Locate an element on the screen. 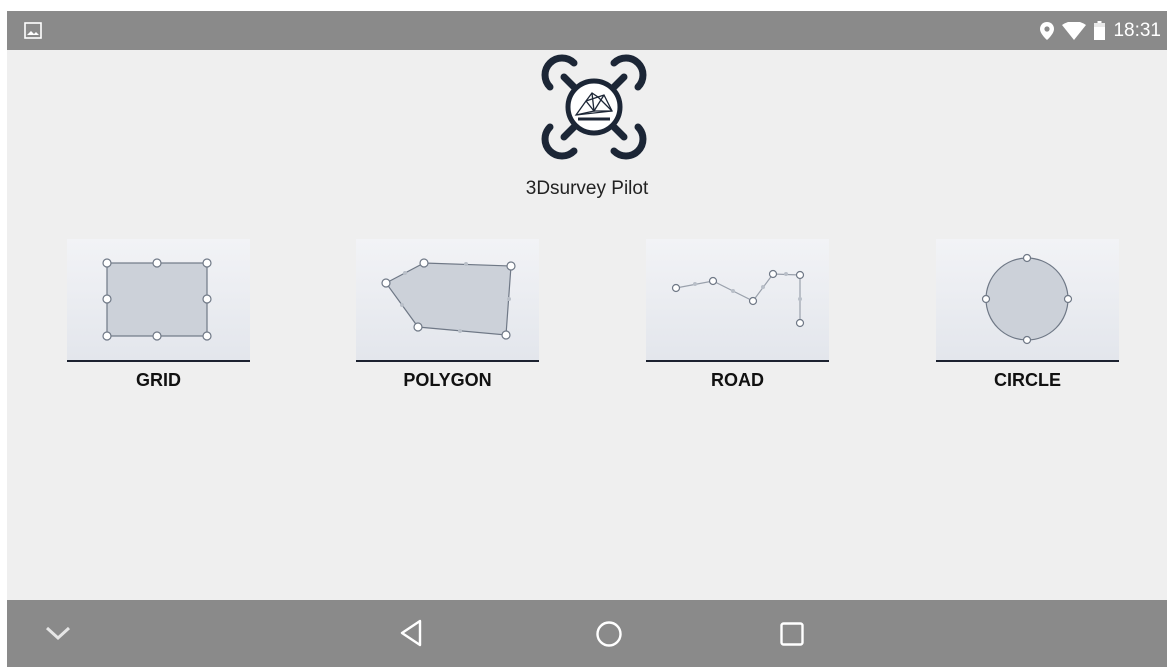  polygon-mode-button: POLYGON is located at coordinates (447, 319).